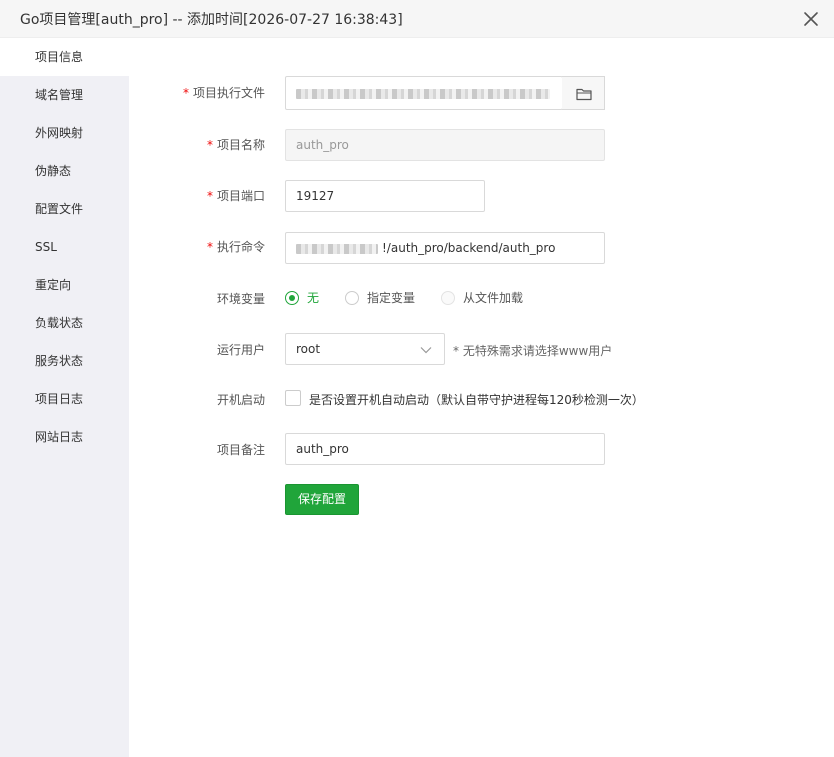 Image resolution: width=834 pixels, height=757 pixels. I want to click on autostart-text: 是否设置开机自动启动（默认自带守护进程每120秒检测一次）, so click(476, 400).